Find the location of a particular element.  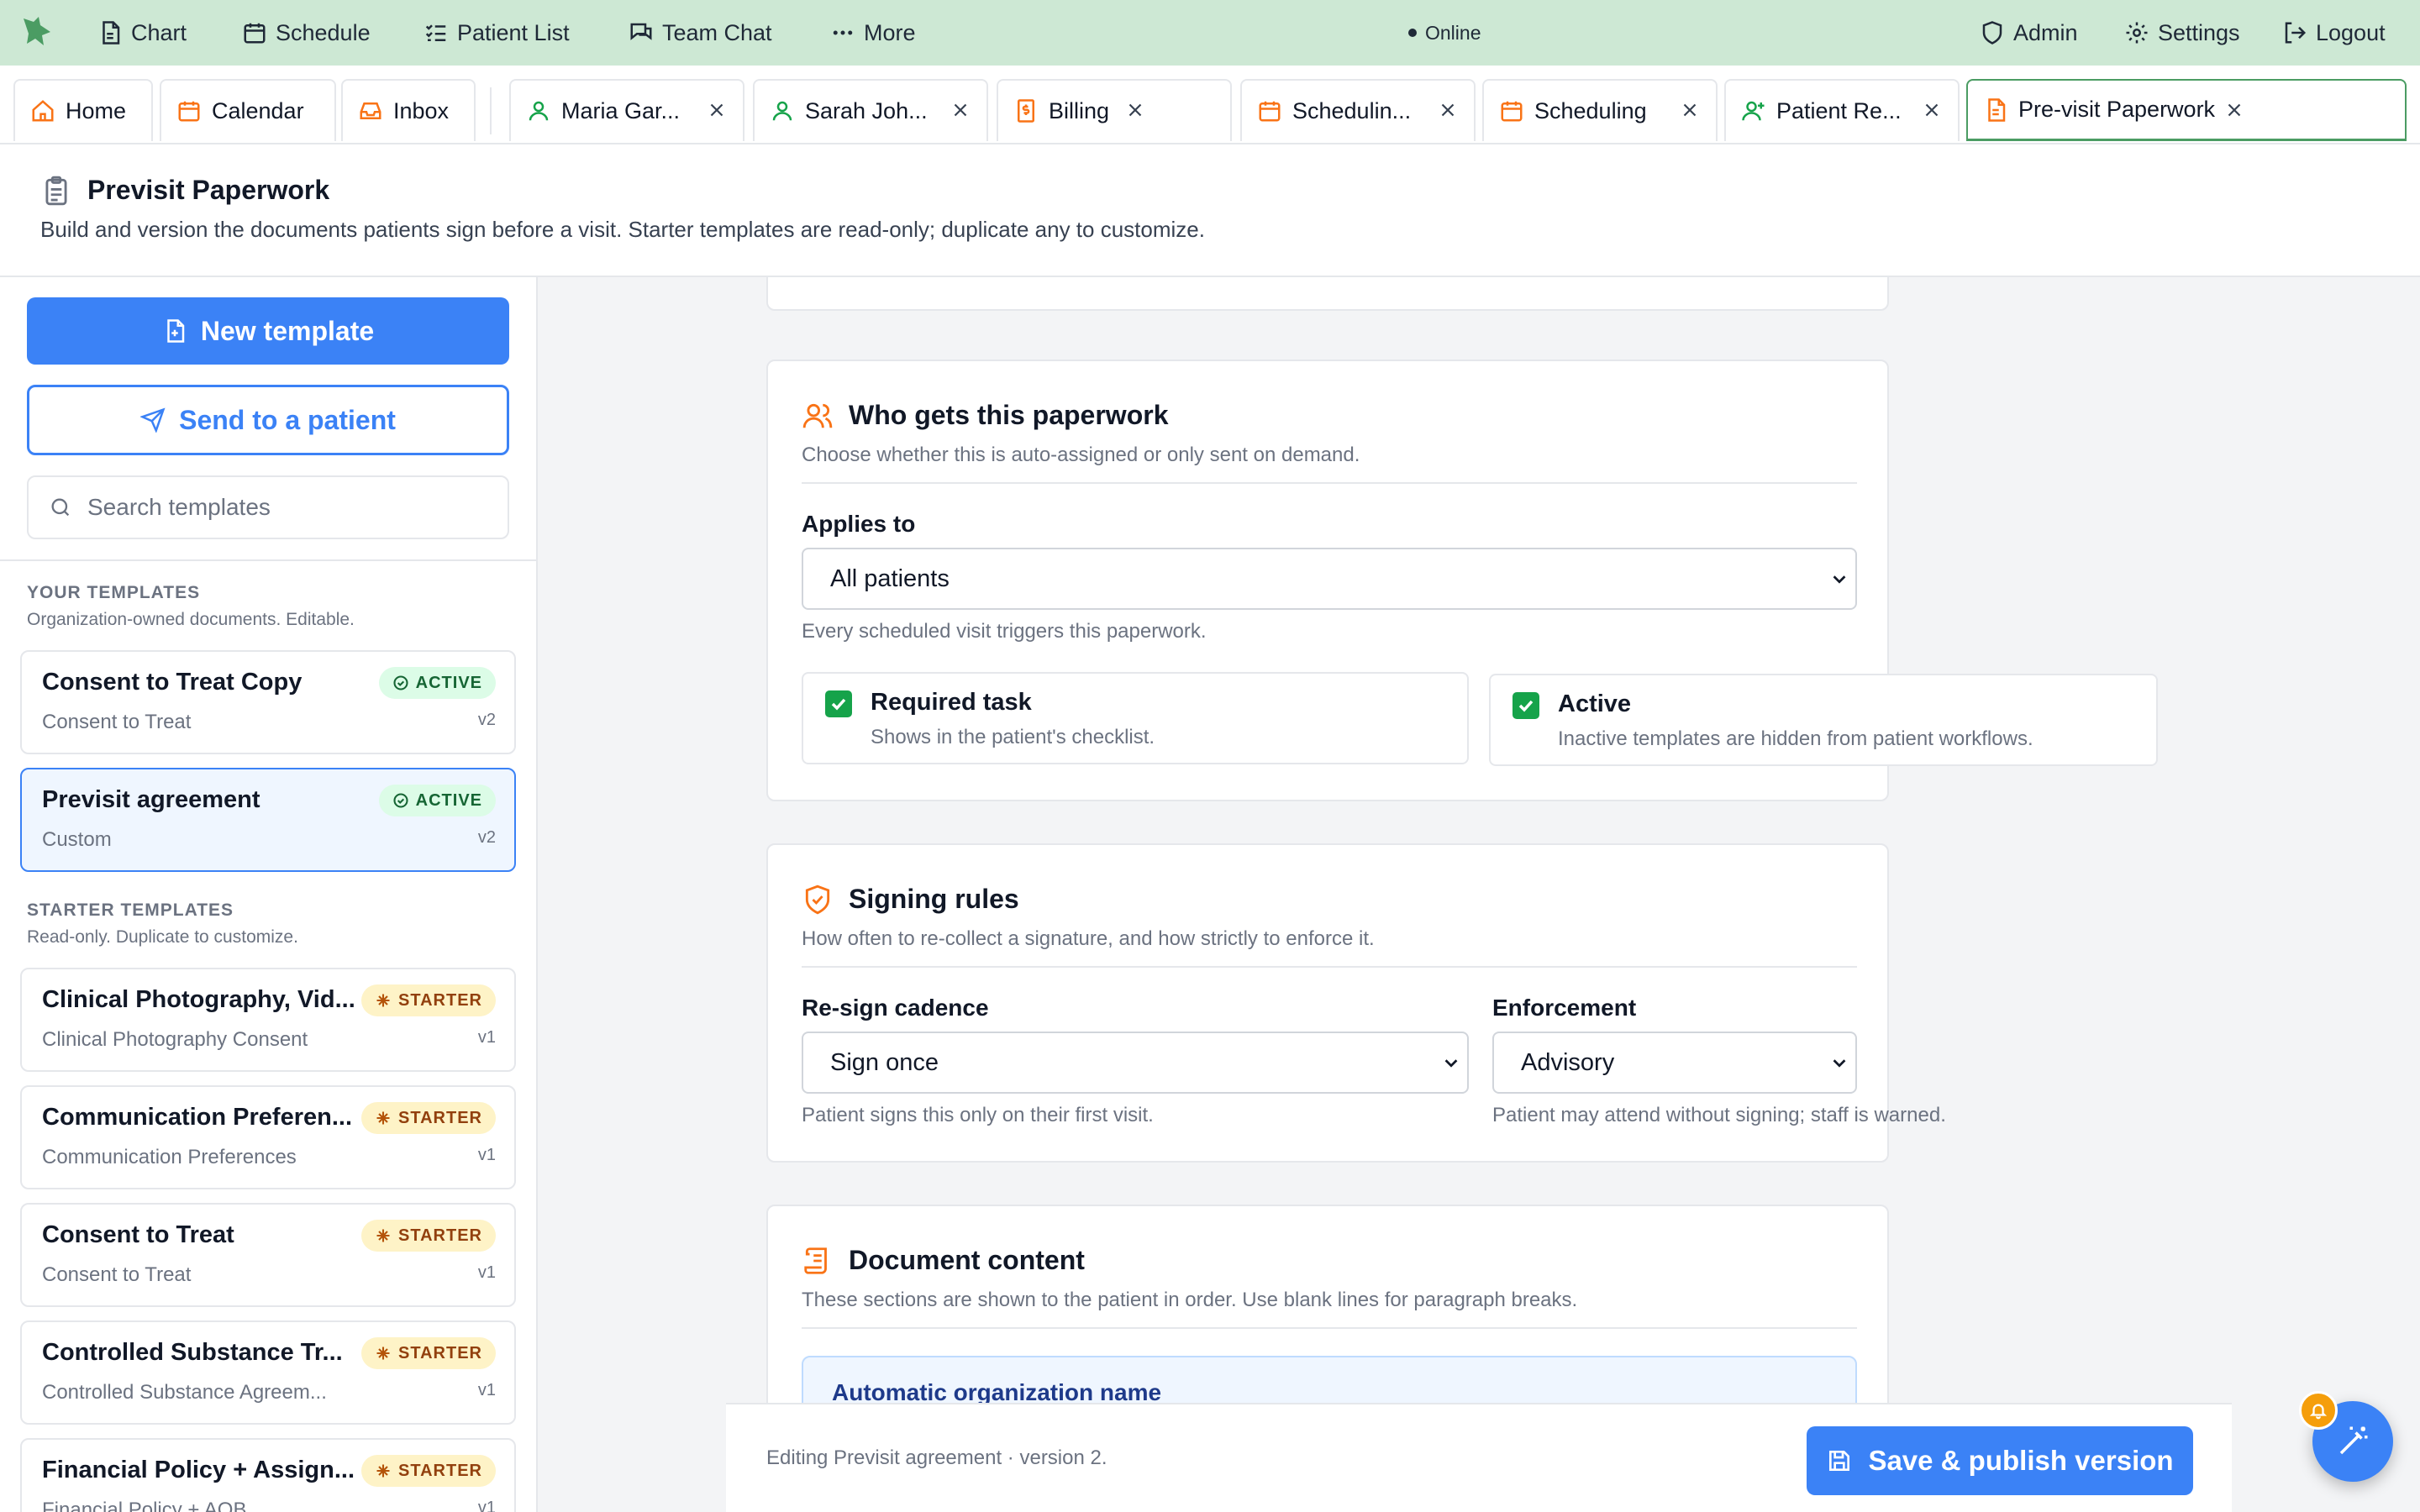

save-publish-button: Save & publish version is located at coordinates (2000, 1460).